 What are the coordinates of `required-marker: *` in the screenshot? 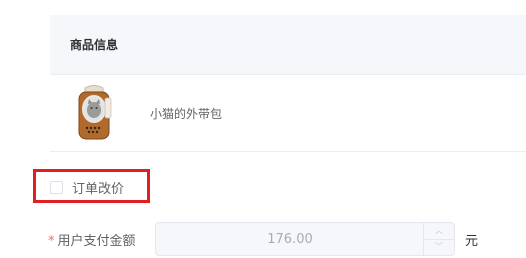 It's located at (51, 241).